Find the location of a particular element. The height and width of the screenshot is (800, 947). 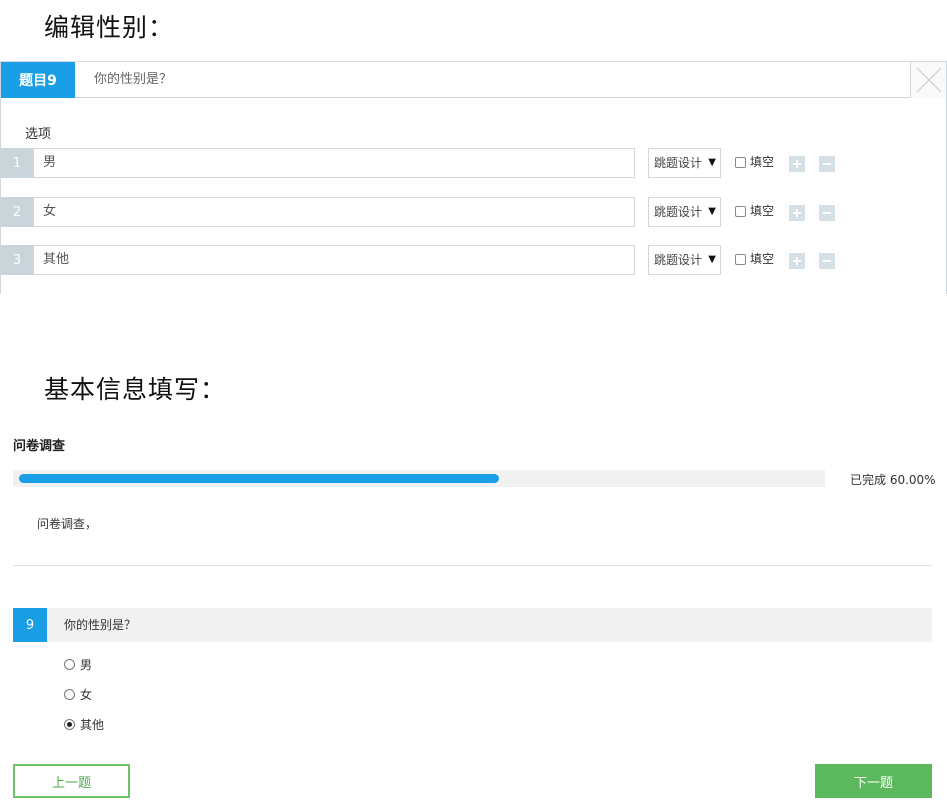

close-icon is located at coordinates (929, 80).